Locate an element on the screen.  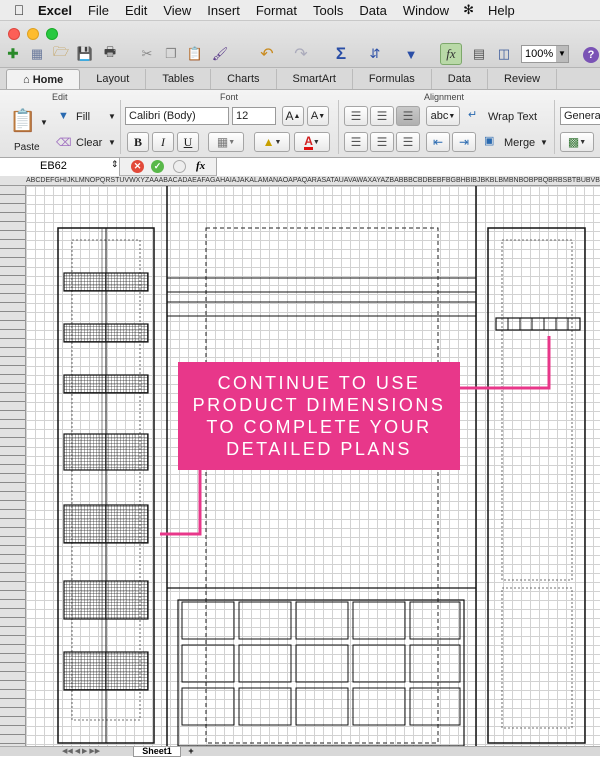
fill-color-button: ▲ ▼ is located at coordinates (272, 142).